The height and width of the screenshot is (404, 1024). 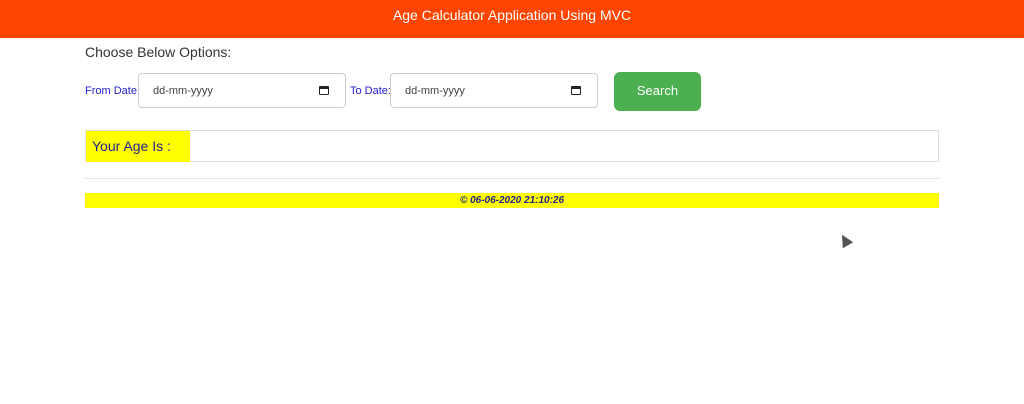 What do you see at coordinates (435, 91) in the screenshot?
I see `to-date-placeholder: dd-mm-yyyy` at bounding box center [435, 91].